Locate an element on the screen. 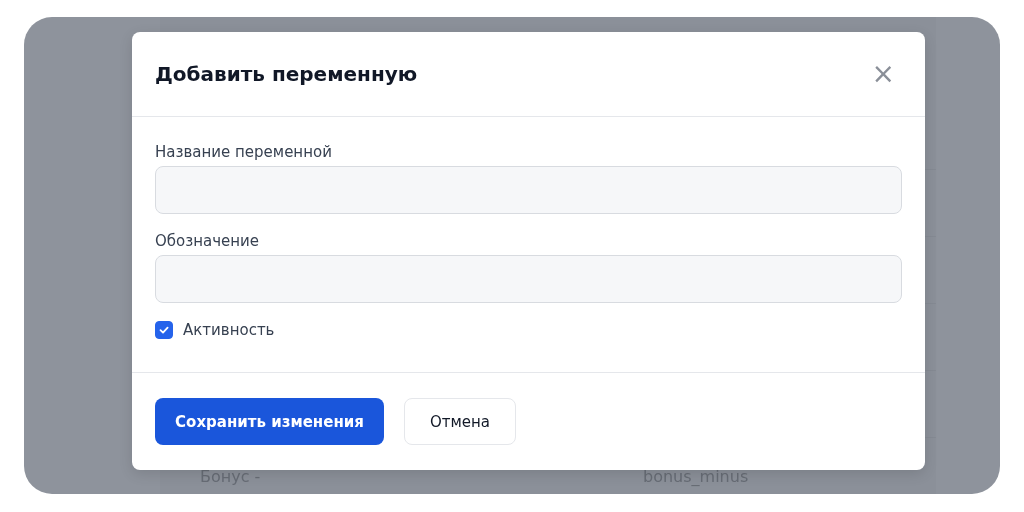 Image resolution: width=1024 pixels, height=512 pixels. field-label: Название переменной is located at coordinates (244, 152).